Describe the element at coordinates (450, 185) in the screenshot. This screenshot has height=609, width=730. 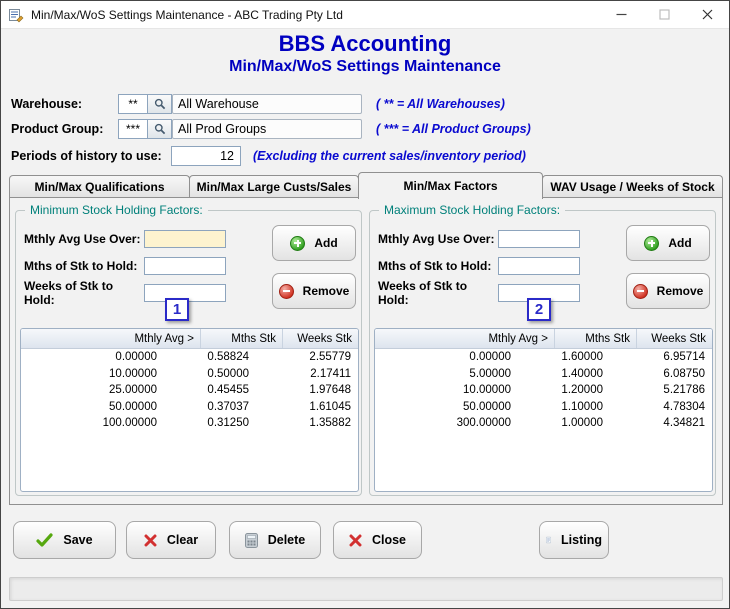
I see `tab-minmax-factors: Min/Max Factors` at that location.